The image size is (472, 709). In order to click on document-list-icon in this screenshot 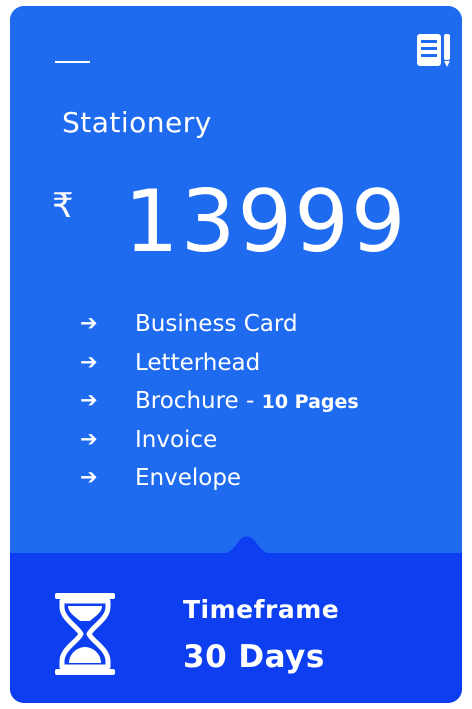, I will do `click(433, 50)`.